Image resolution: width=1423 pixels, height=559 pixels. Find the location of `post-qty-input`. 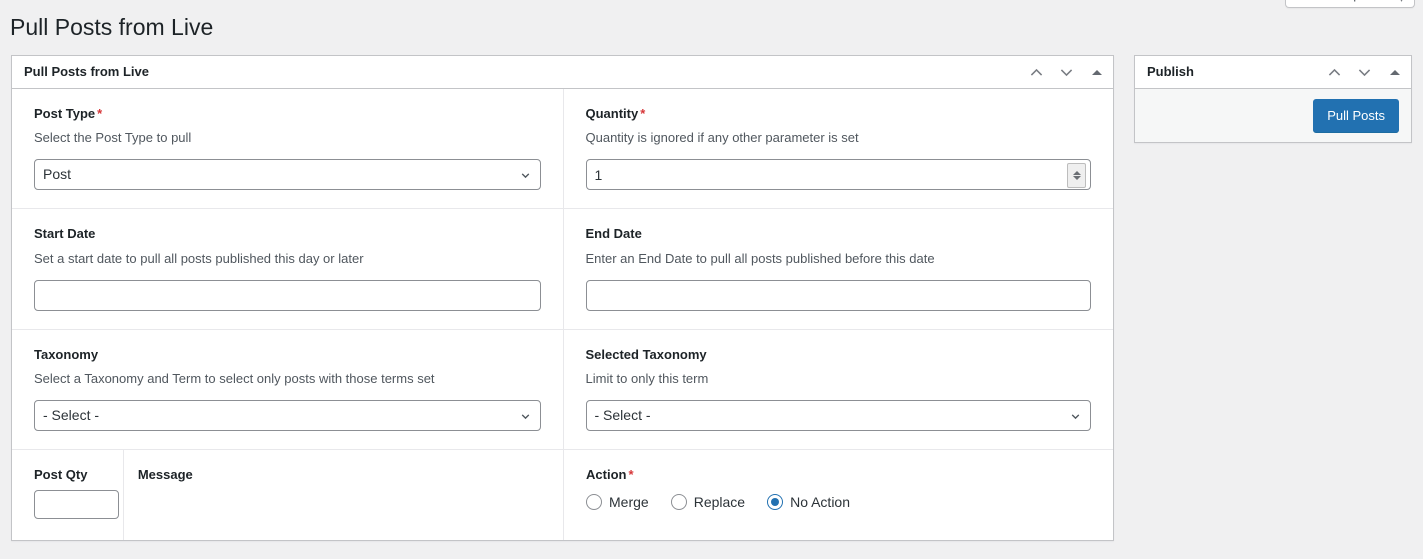

post-qty-input is located at coordinates (76, 505).